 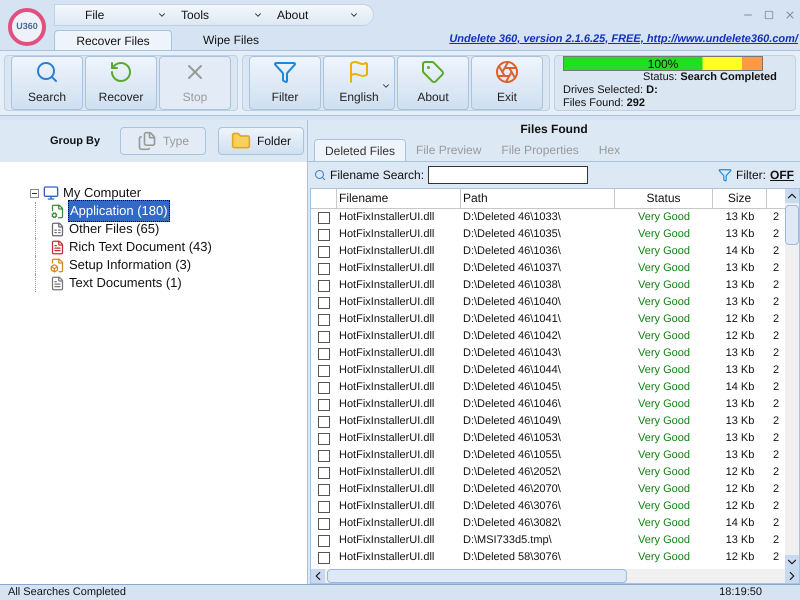 I want to click on menu-item: About, so click(x=325, y=15).